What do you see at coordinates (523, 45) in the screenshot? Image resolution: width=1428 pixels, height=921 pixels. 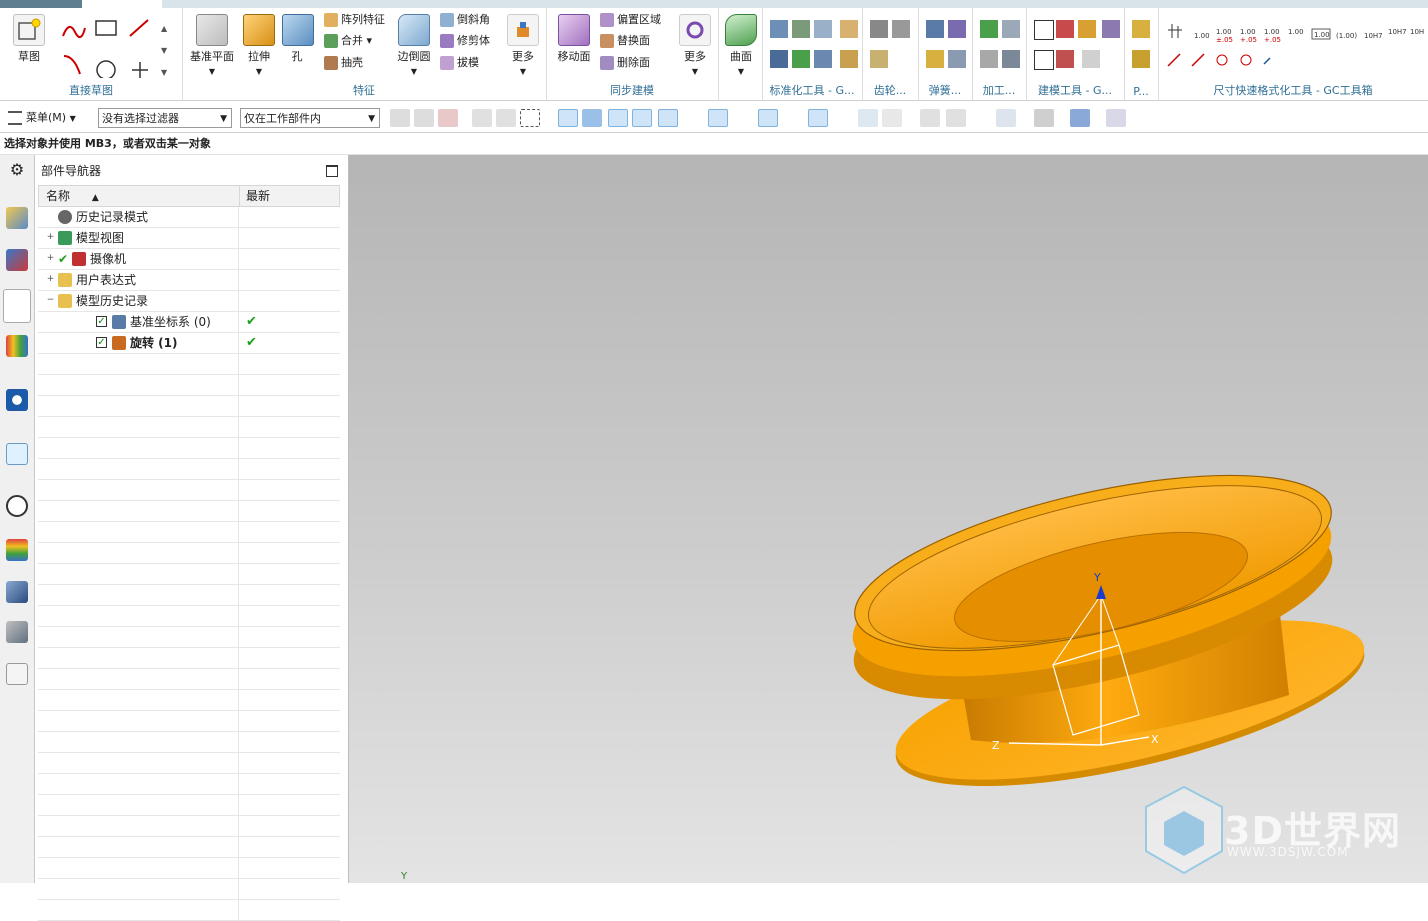 I see `feature-more-button: 更多 ▼` at bounding box center [523, 45].